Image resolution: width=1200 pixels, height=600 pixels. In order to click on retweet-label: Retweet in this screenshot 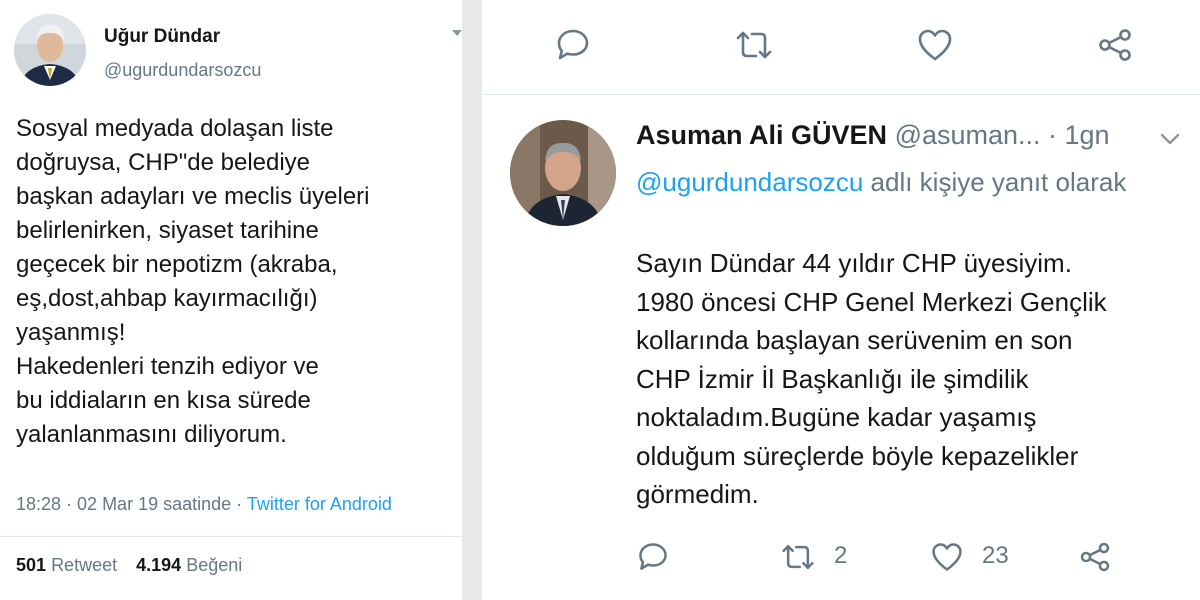, I will do `click(84, 565)`.